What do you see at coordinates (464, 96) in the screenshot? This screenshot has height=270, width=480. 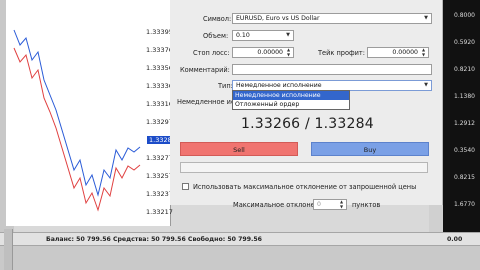 I see `right-axis-label: 1.1380` at bounding box center [464, 96].